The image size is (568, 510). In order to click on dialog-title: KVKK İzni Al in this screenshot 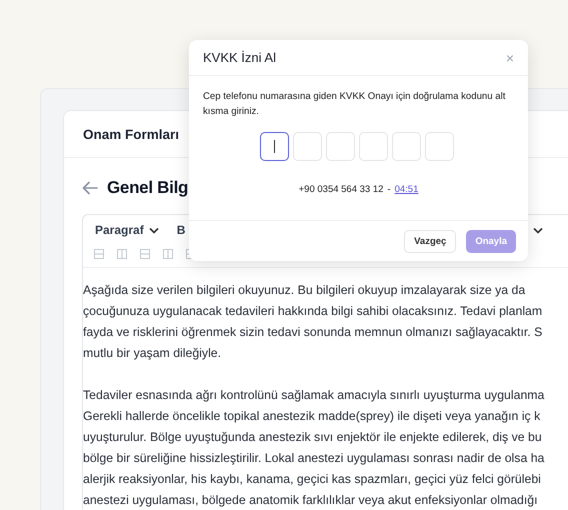, I will do `click(239, 57)`.